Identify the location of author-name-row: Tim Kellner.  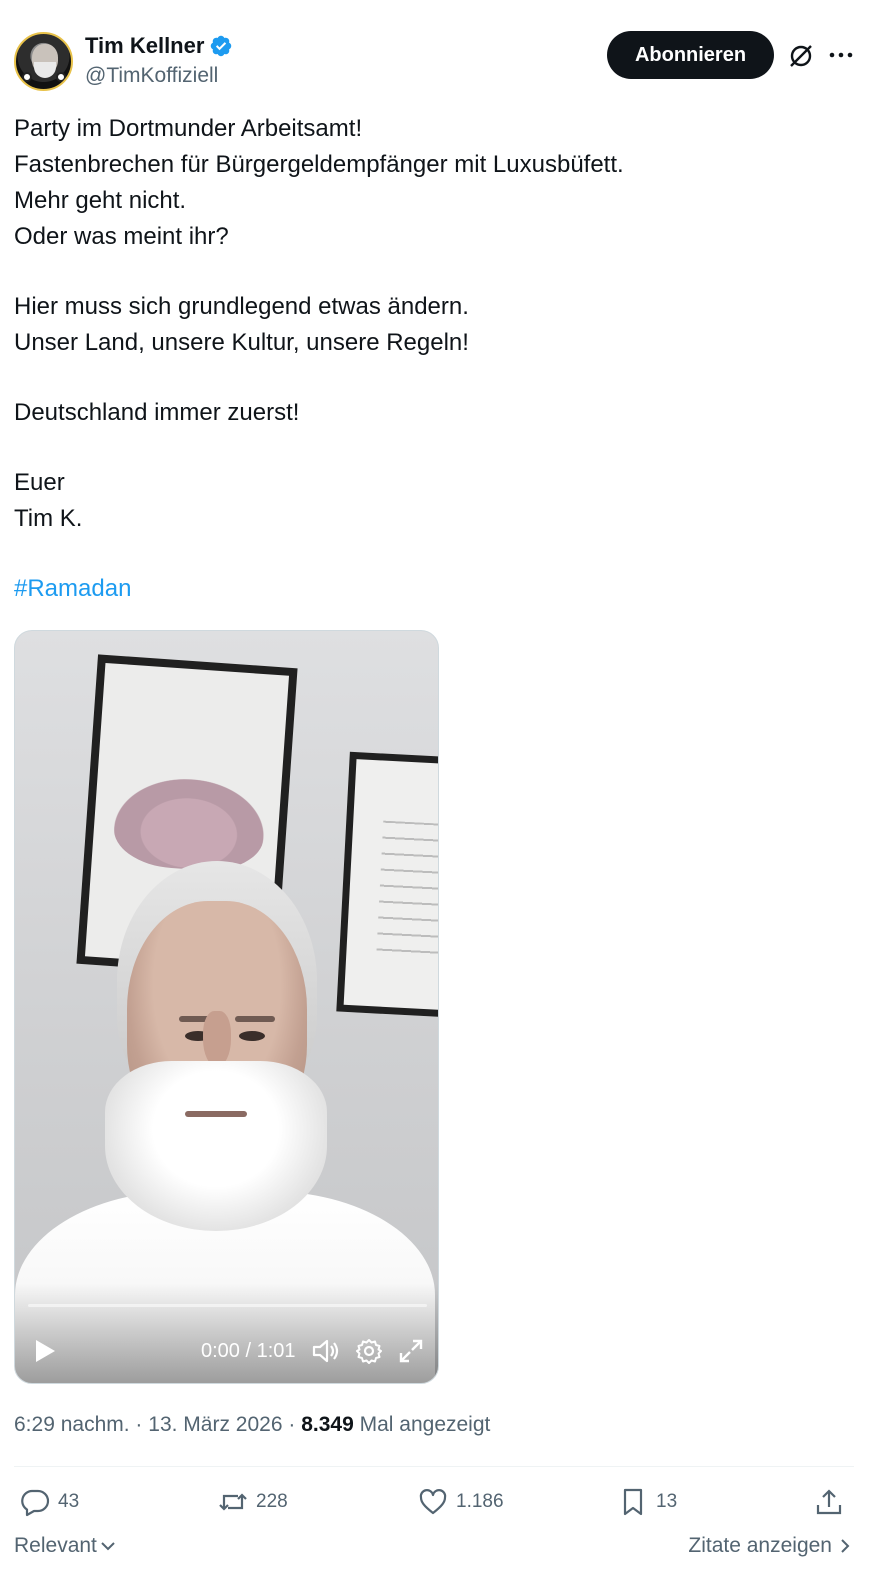
(159, 46).